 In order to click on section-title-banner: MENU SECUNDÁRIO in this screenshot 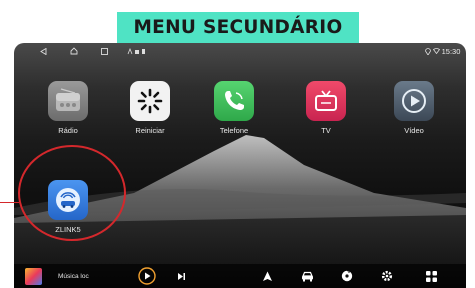, I will do `click(238, 27)`.